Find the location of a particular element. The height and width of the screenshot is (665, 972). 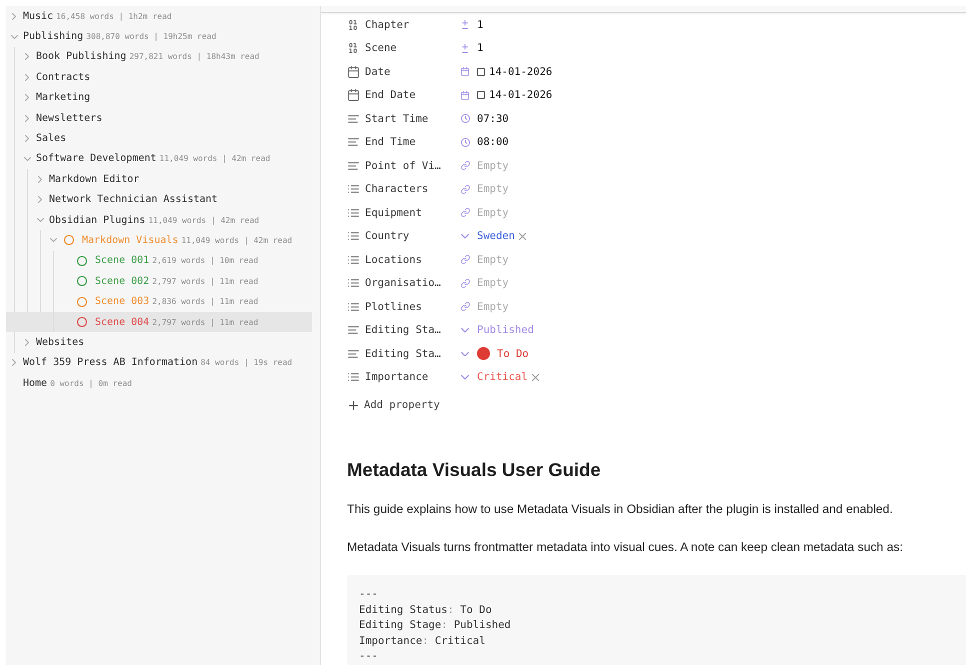

property-name: Characters is located at coordinates (397, 189).